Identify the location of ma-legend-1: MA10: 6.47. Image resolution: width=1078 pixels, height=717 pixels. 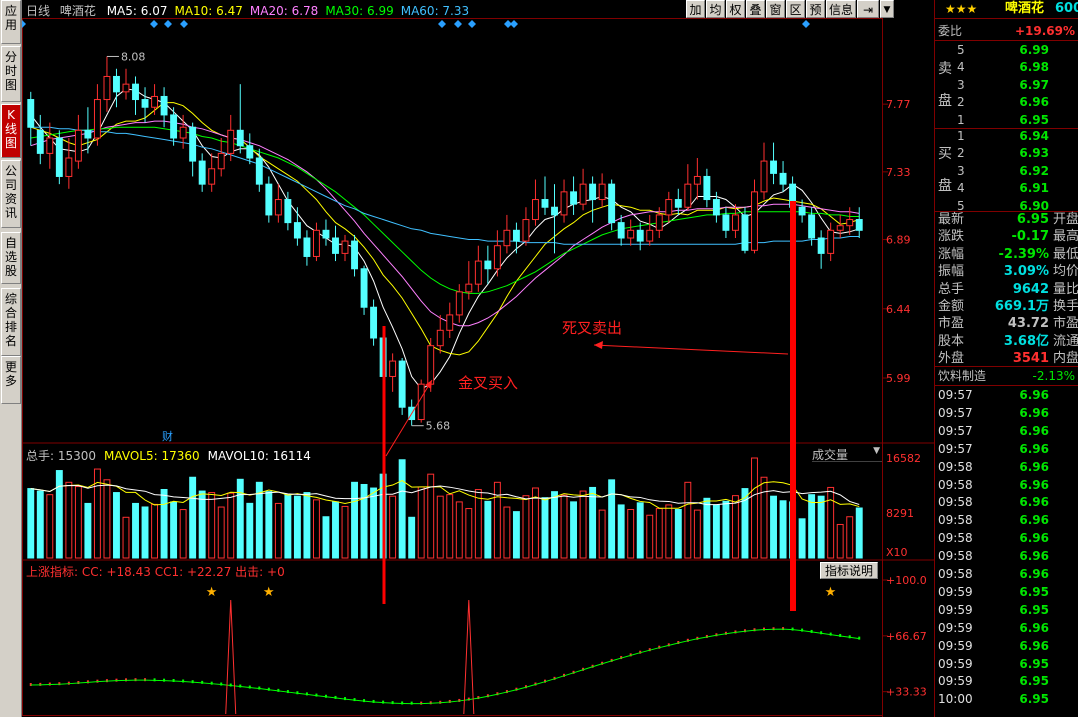
(208, 11).